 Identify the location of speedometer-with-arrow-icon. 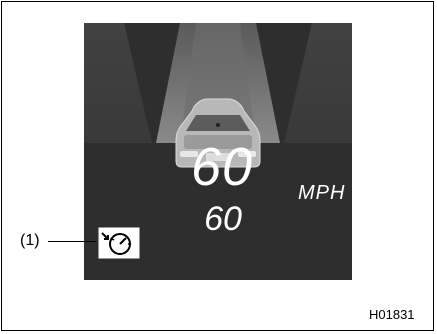
(119, 243).